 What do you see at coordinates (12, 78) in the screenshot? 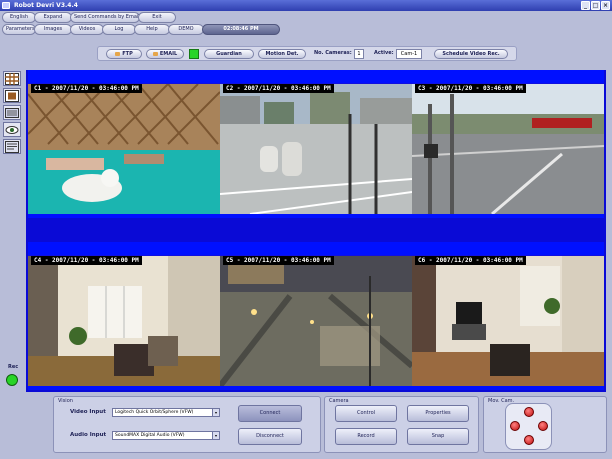
I see `grid-view-icon` at bounding box center [12, 78].